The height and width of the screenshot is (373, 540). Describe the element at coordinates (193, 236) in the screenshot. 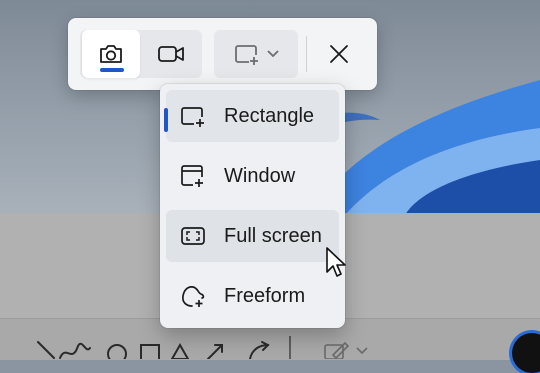

I see `full-screen-snip-icon` at that location.